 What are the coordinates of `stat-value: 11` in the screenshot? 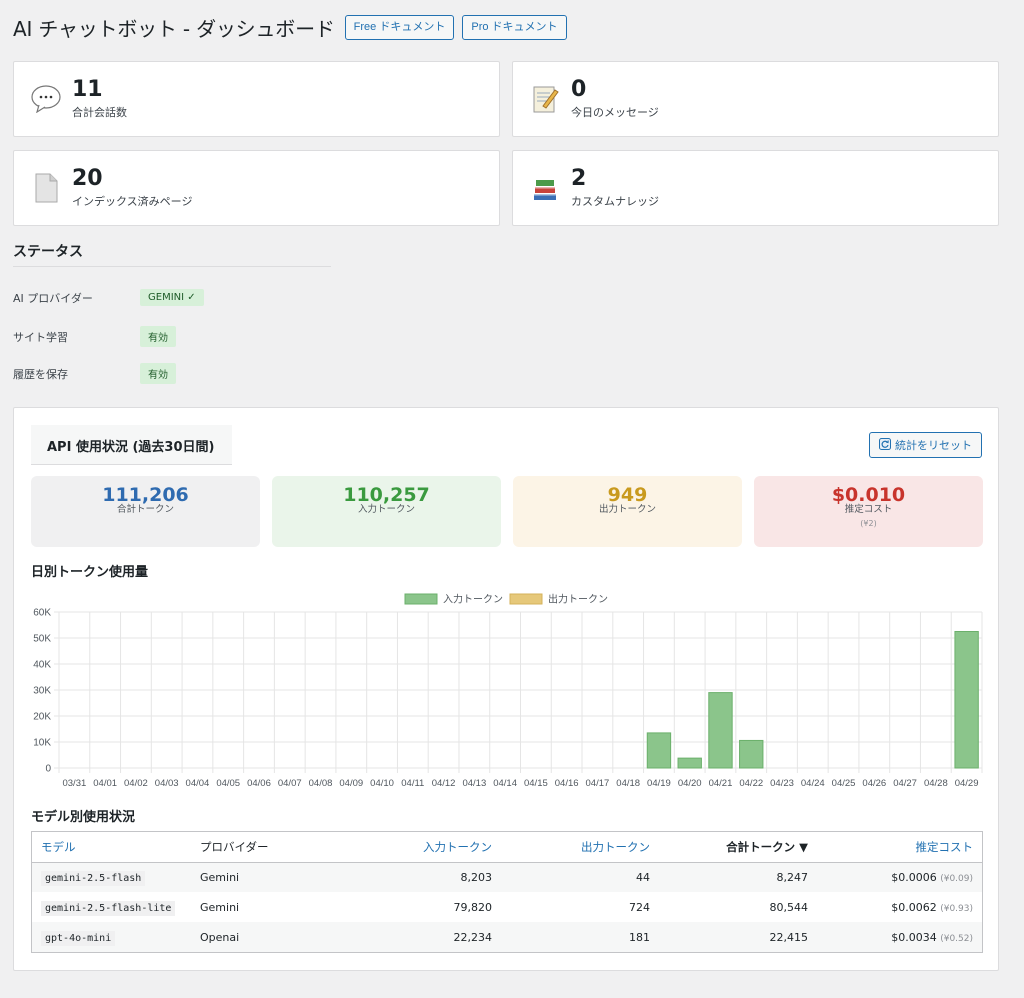 It's located at (87, 89).